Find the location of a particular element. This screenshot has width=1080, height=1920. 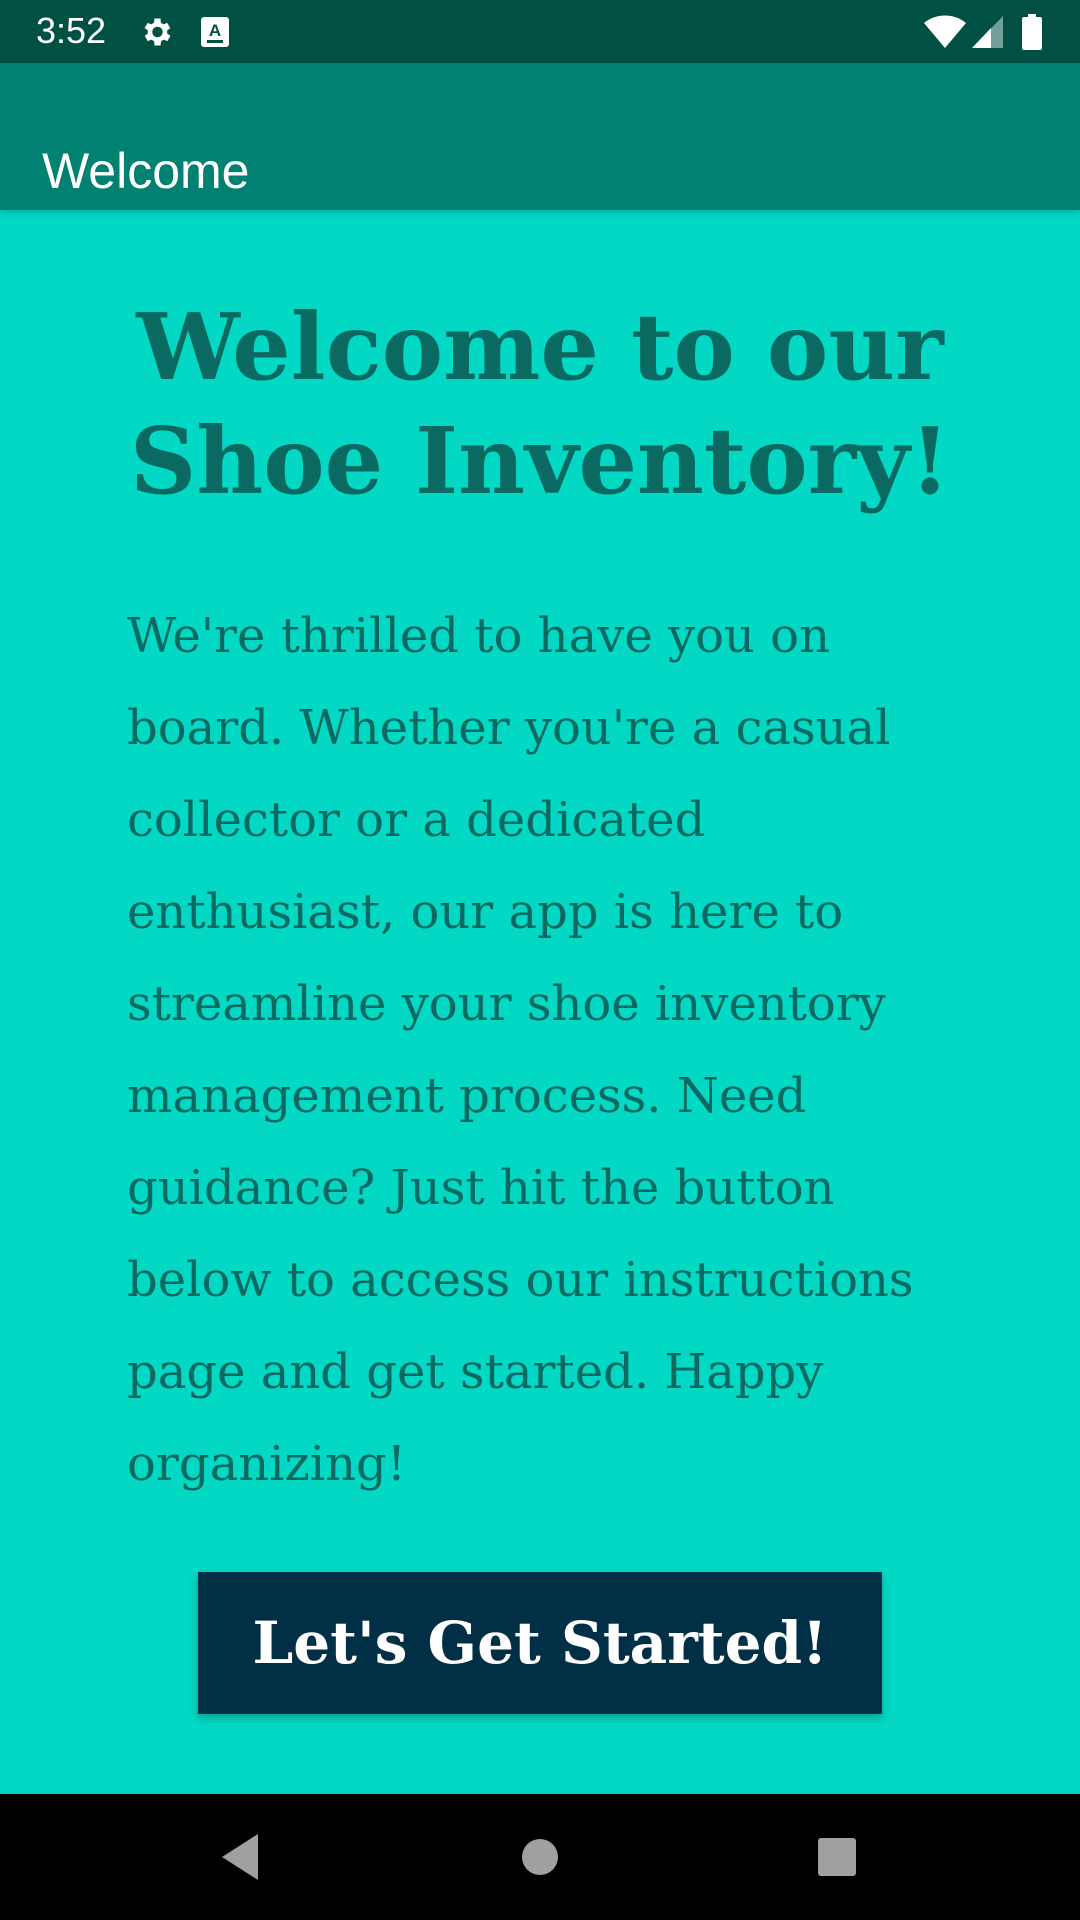

recents-icon is located at coordinates (837, 1857).